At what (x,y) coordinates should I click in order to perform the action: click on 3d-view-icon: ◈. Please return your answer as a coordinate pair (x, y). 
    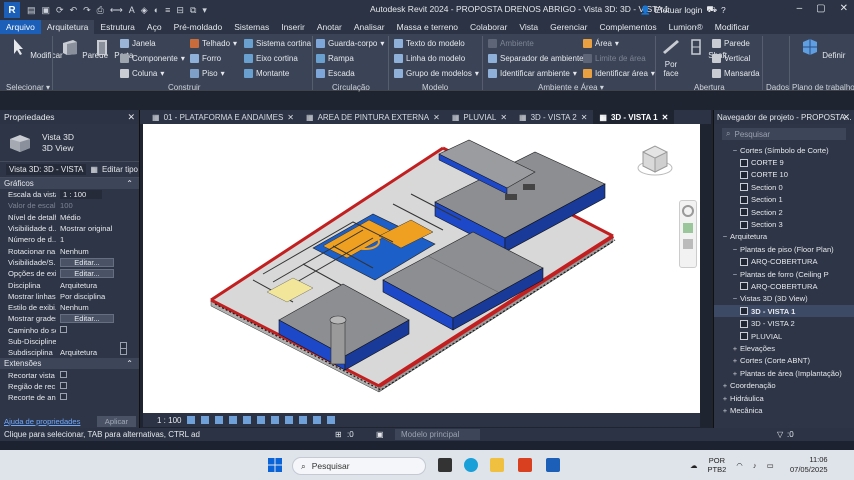
    Looking at the image, I should click on (144, 10).